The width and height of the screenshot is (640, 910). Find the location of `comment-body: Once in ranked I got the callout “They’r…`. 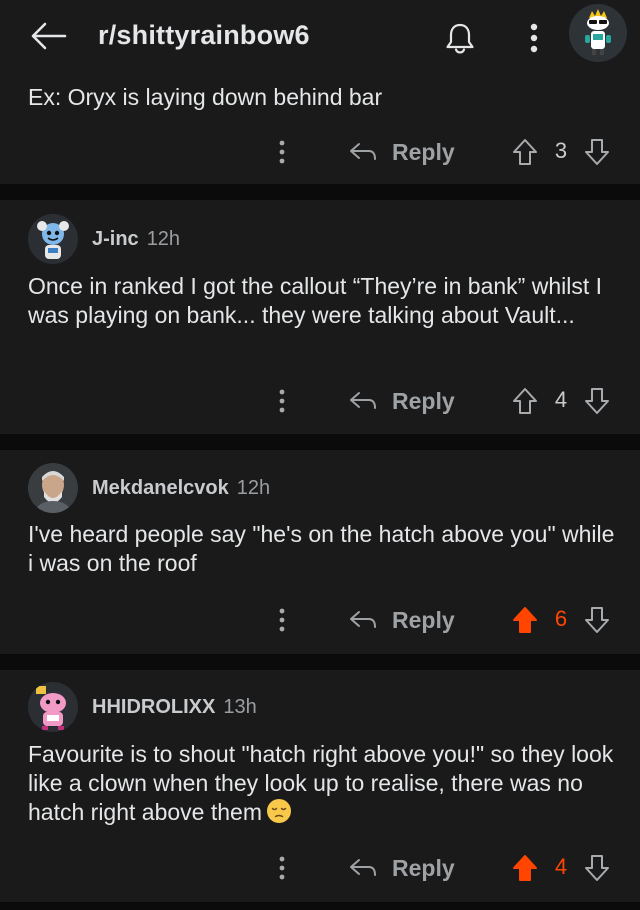

comment-body: Once in ranked I got the callout “They’r… is located at coordinates (315, 300).